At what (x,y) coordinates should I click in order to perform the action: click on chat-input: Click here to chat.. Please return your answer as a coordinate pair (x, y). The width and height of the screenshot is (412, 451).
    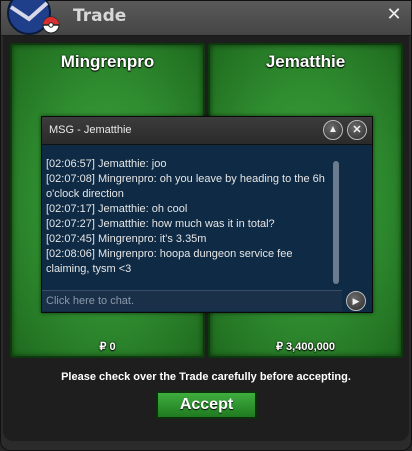
    Looking at the image, I should click on (192, 300).